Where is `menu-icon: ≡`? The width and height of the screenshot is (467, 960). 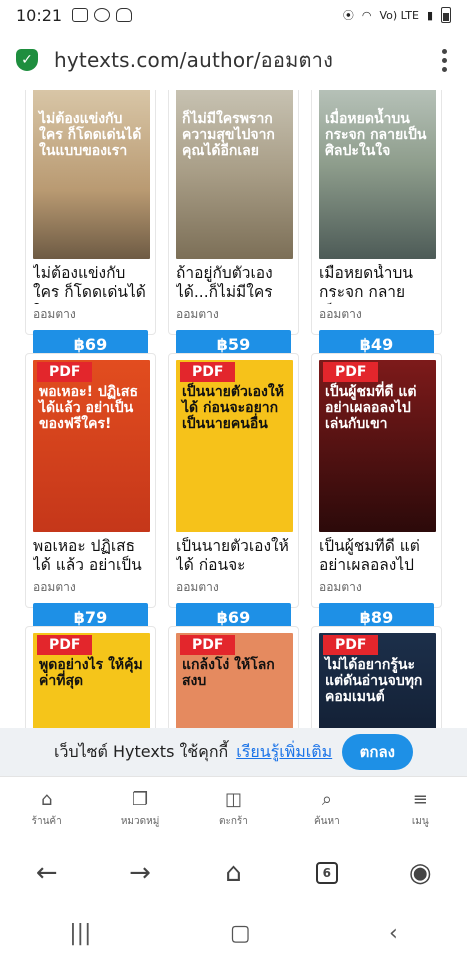
menu-icon: ≡ is located at coordinates (420, 799).